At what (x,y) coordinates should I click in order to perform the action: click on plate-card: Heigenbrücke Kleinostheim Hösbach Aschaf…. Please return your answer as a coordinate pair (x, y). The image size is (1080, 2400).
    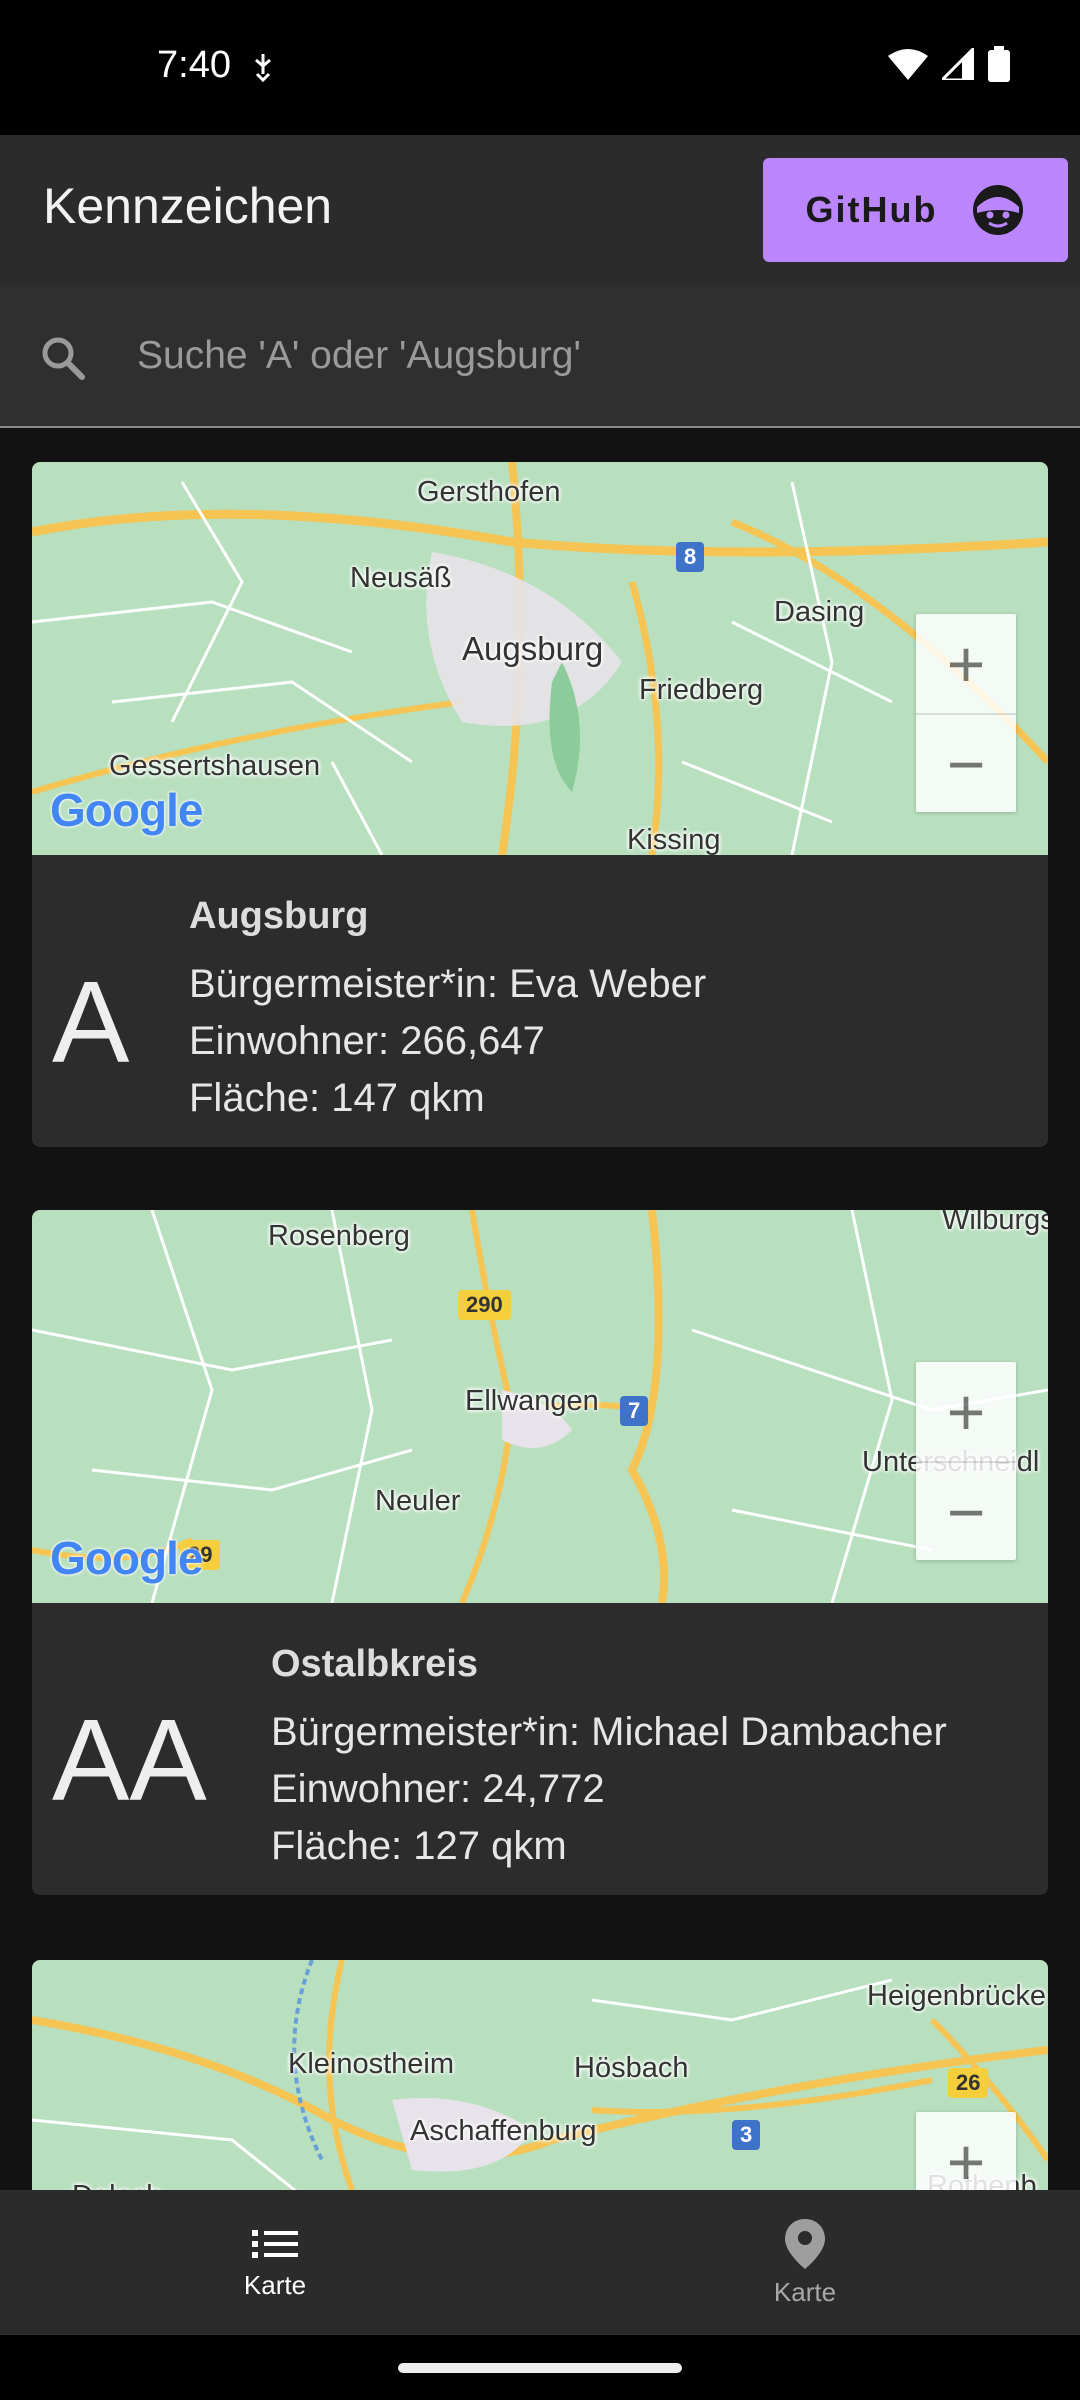
    Looking at the image, I should click on (540, 2075).